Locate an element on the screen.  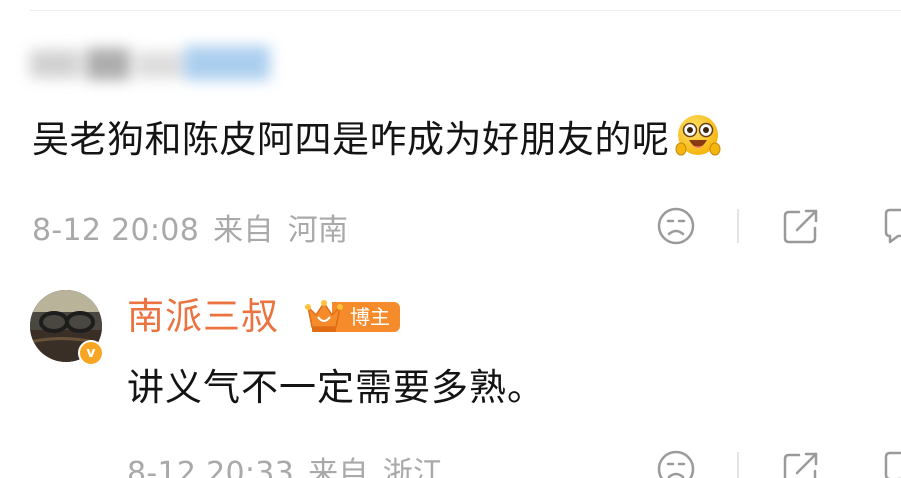
reply-meta: 8-12 20:33 来自 浙江 is located at coordinates (285, 463).